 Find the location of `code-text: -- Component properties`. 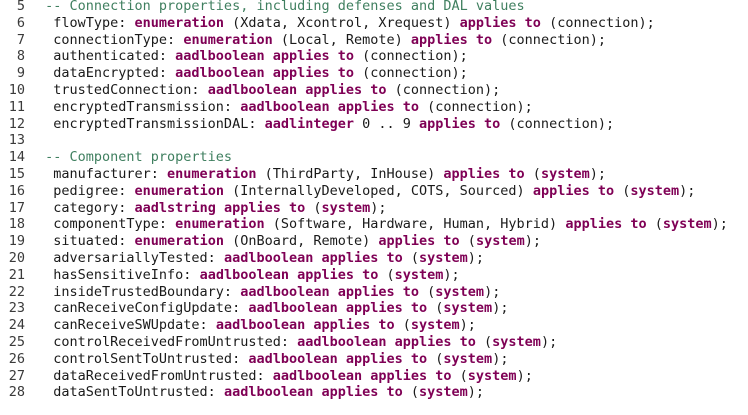

code-text: -- Component properties is located at coordinates (134, 157).